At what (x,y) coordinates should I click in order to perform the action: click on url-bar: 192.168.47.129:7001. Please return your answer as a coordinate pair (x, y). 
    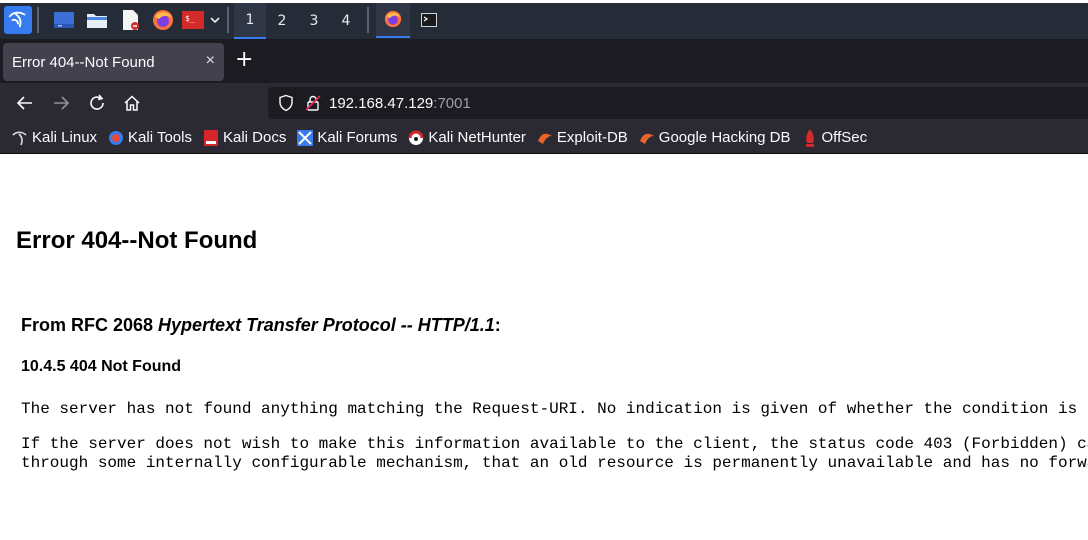
    Looking at the image, I should click on (678, 103).